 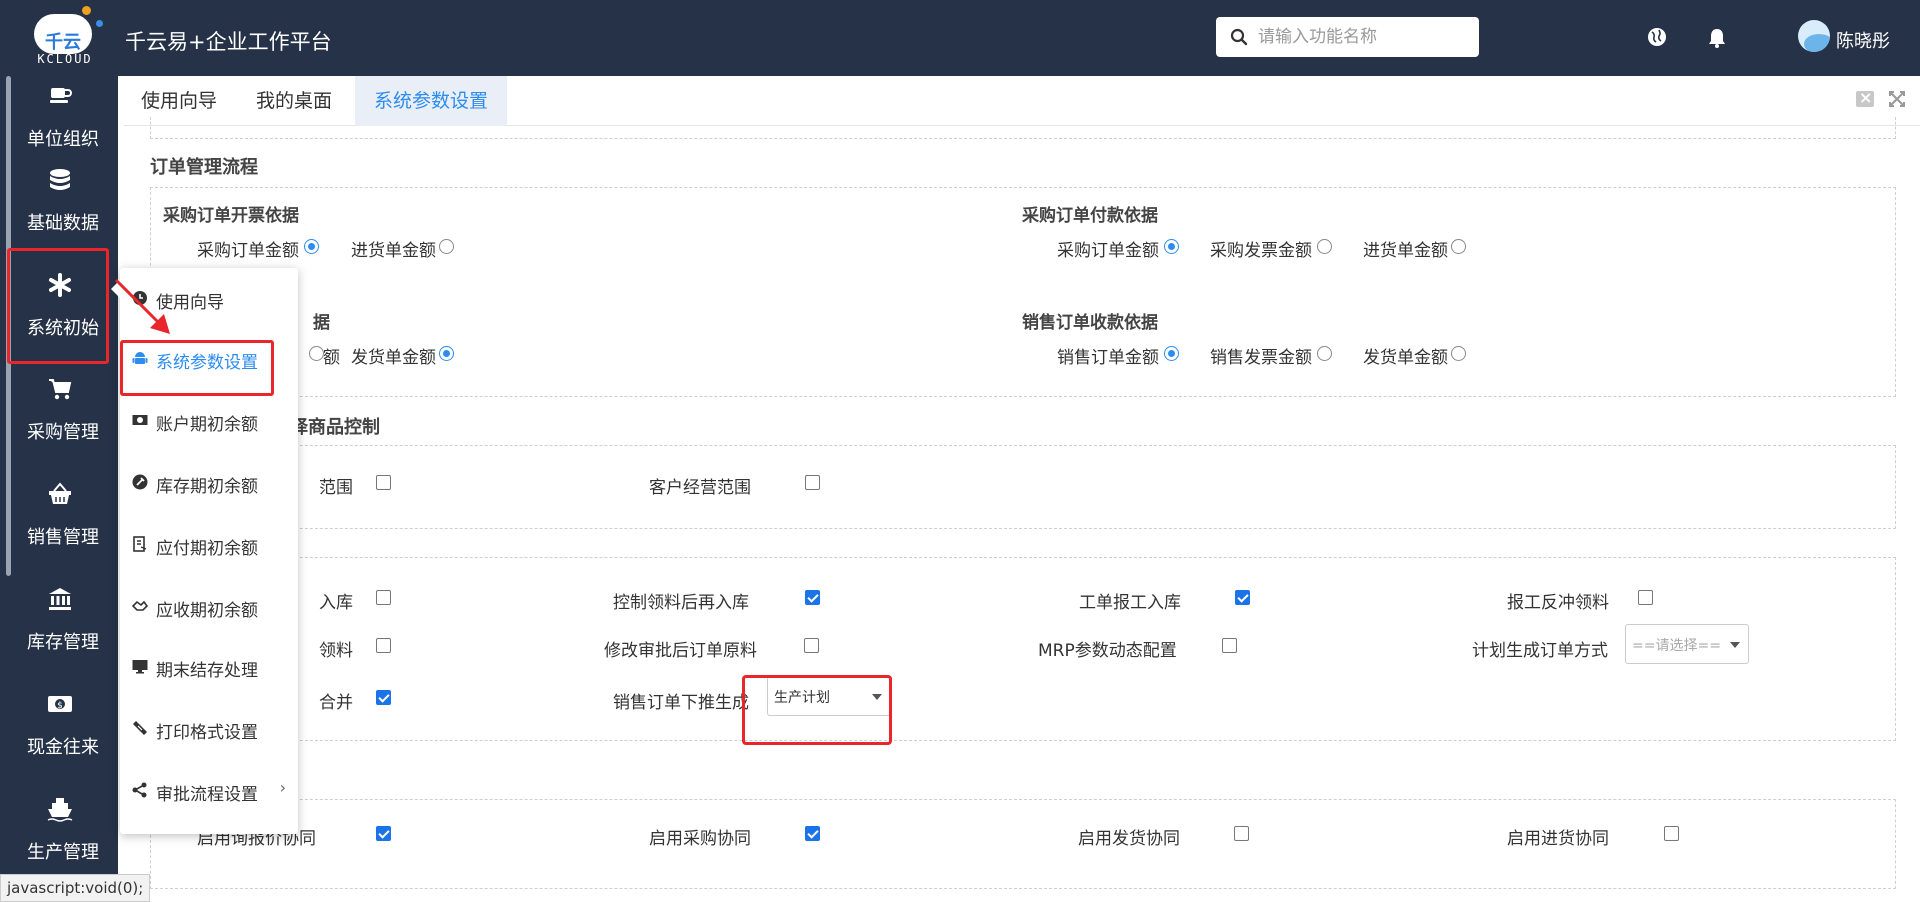 I want to click on checkbox-label: 合并, so click(x=336, y=703).